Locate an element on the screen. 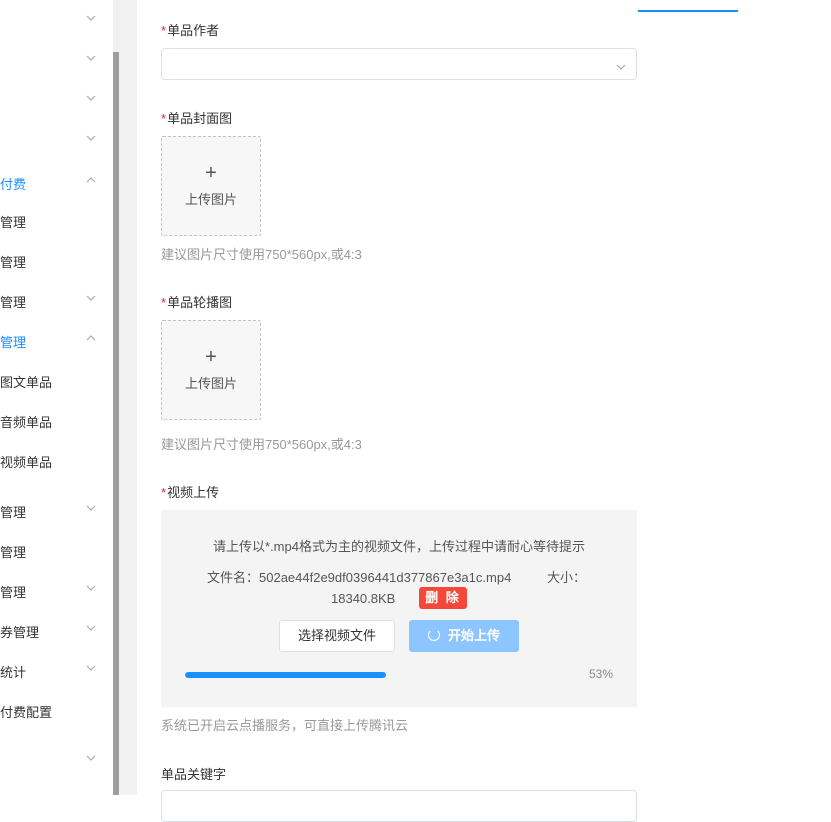  sidebar-item-label: 付费 is located at coordinates (13, 184).